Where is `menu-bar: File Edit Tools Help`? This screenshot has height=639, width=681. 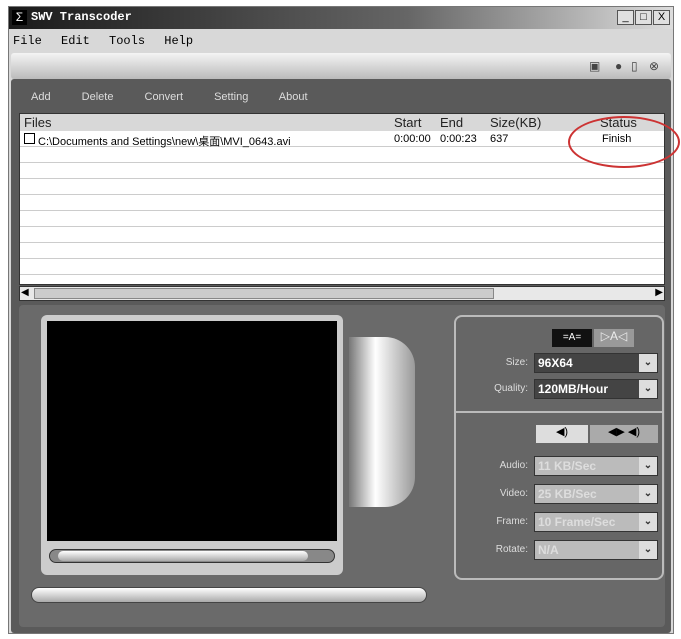 menu-bar: File Edit Tools Help is located at coordinates (109, 41).